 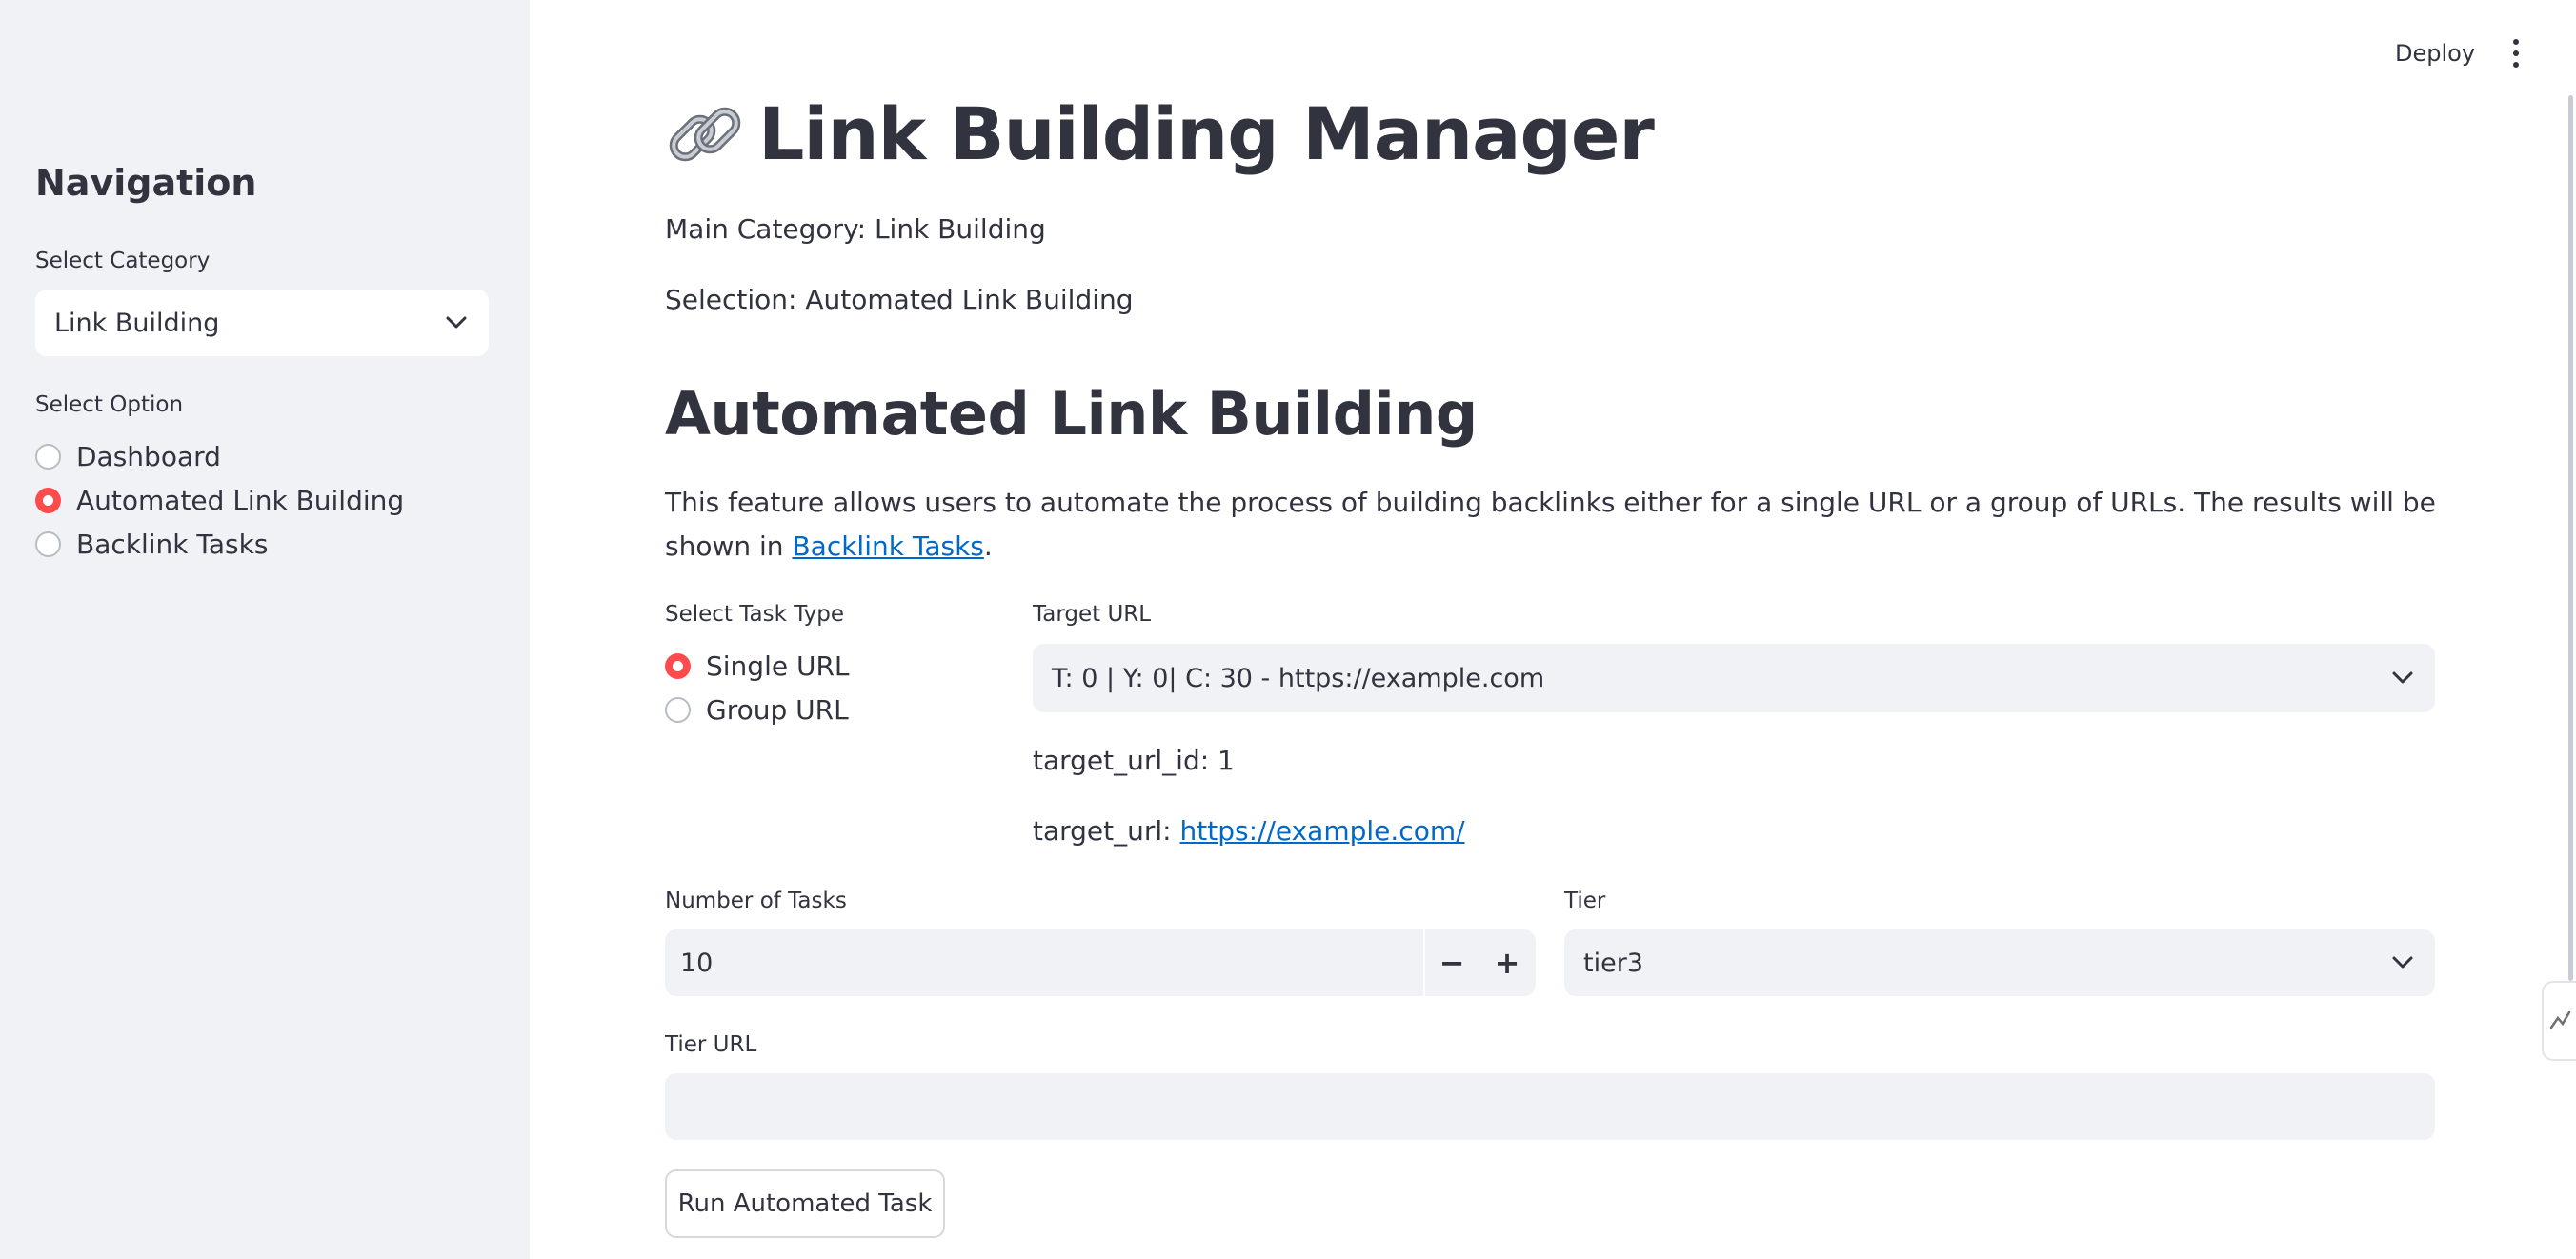 What do you see at coordinates (137, 323) in the screenshot?
I see `category-select-value: Link Building` at bounding box center [137, 323].